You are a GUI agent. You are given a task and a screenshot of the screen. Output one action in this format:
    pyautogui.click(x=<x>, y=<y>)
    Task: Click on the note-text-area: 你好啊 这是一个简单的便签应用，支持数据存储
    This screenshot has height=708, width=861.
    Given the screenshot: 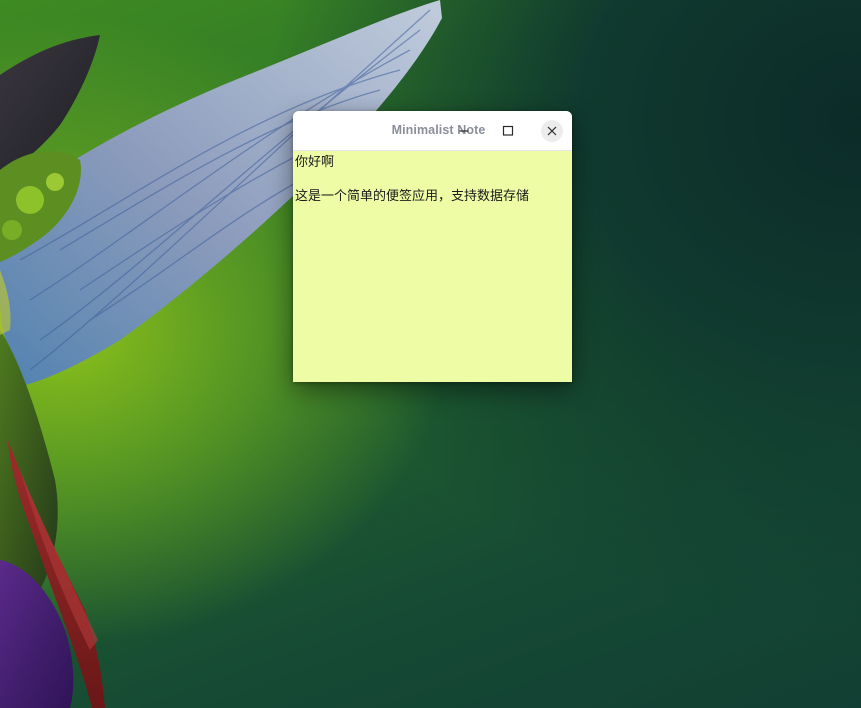 What is the action you would take?
    pyautogui.click(x=432, y=266)
    